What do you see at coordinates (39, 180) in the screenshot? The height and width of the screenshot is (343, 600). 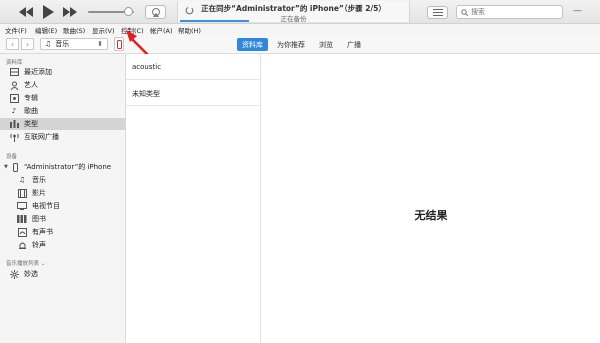 I see `sidebar-item-label: 音乐` at bounding box center [39, 180].